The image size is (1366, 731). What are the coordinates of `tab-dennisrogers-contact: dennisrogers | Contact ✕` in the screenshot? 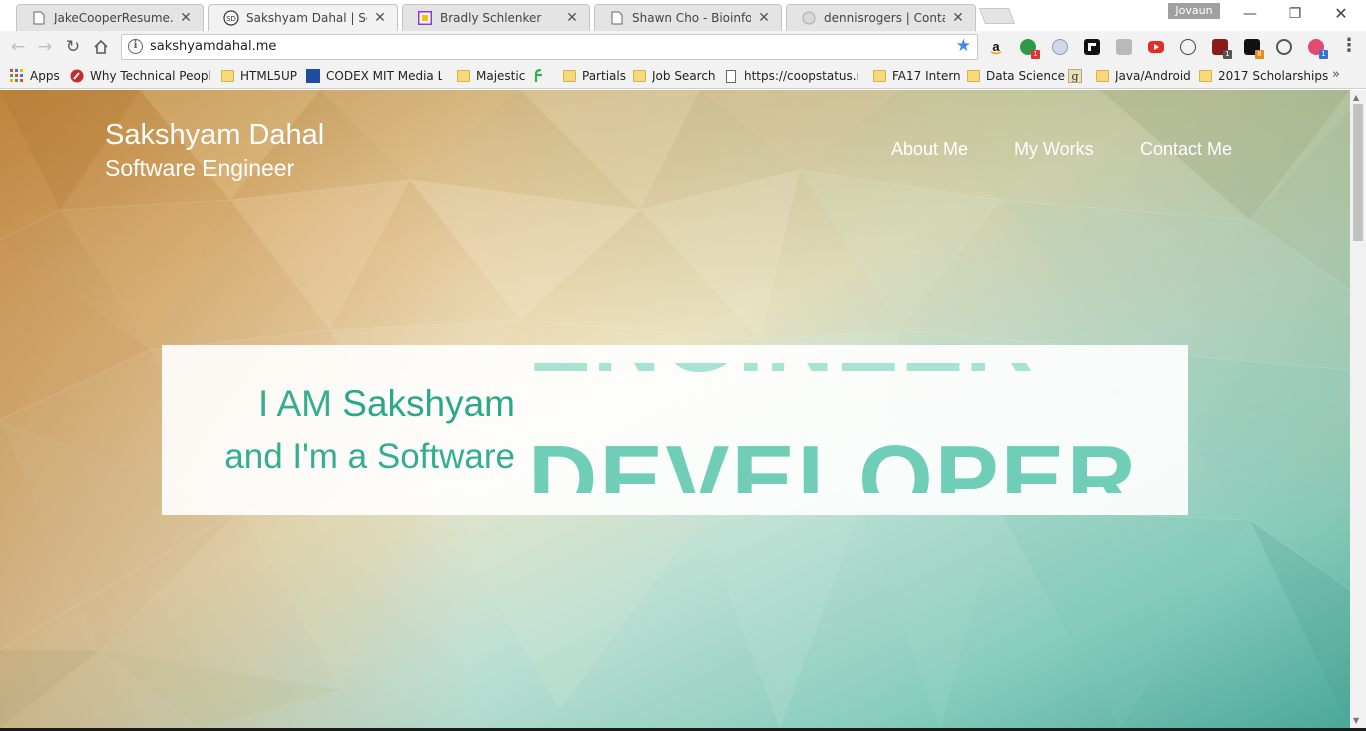 It's located at (881, 17).